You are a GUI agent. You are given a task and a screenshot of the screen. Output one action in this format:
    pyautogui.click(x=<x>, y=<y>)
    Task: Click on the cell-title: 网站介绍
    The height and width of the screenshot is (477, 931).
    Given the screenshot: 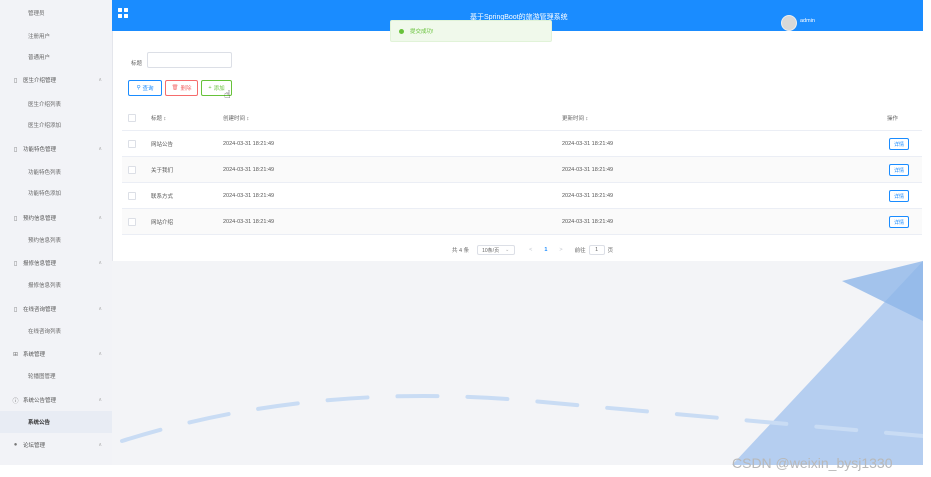 What is the action you would take?
    pyautogui.click(x=162, y=223)
    